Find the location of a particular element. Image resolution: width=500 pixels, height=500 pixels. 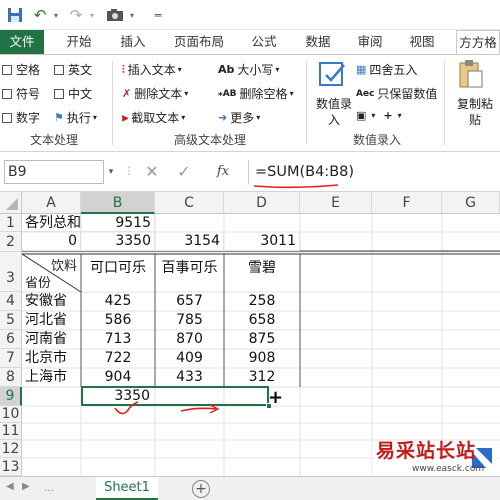

cell-province: 河北省 is located at coordinates (51, 320).